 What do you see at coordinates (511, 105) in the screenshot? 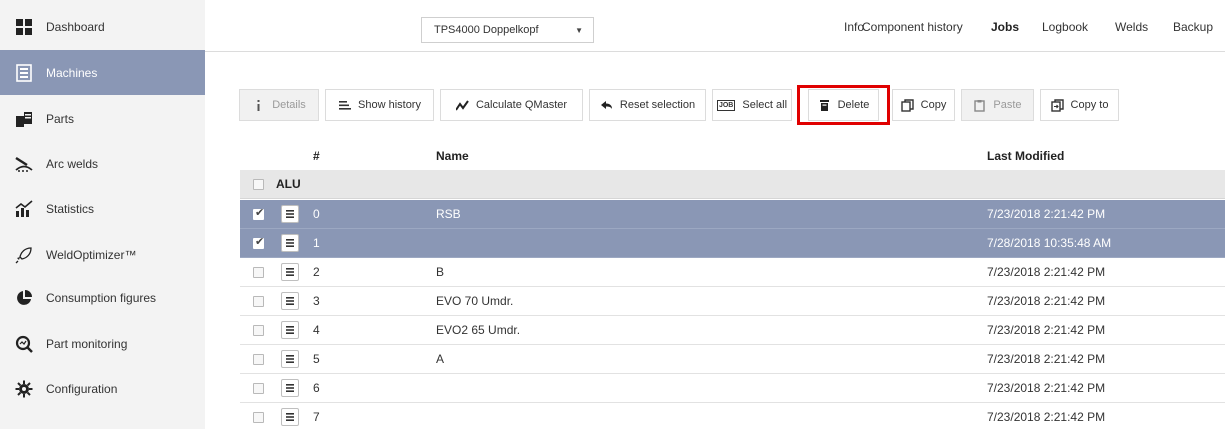
I see `calculate-qmaster-button: Calculate QMaster` at bounding box center [511, 105].